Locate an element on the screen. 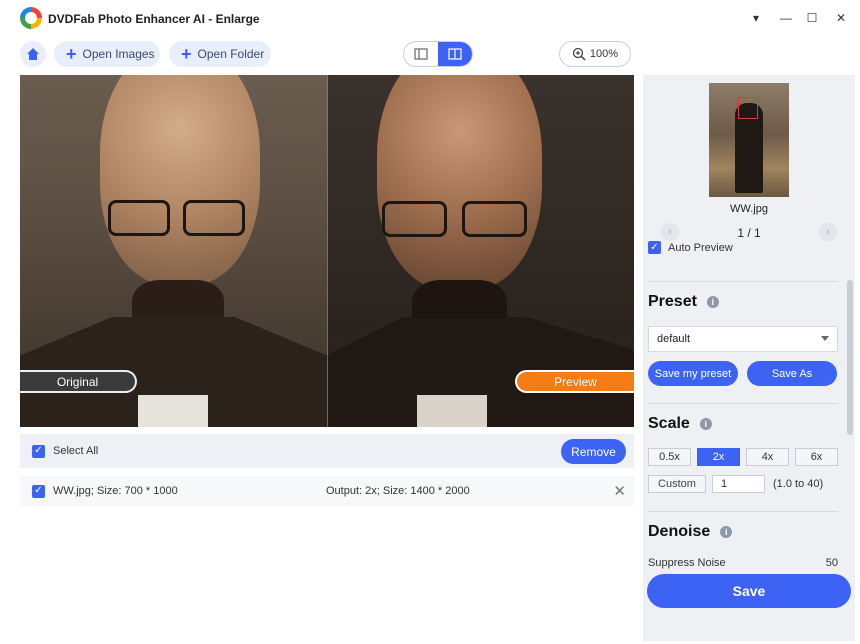  auto-preview-option: ✓ Auto Preview is located at coordinates (690, 247).